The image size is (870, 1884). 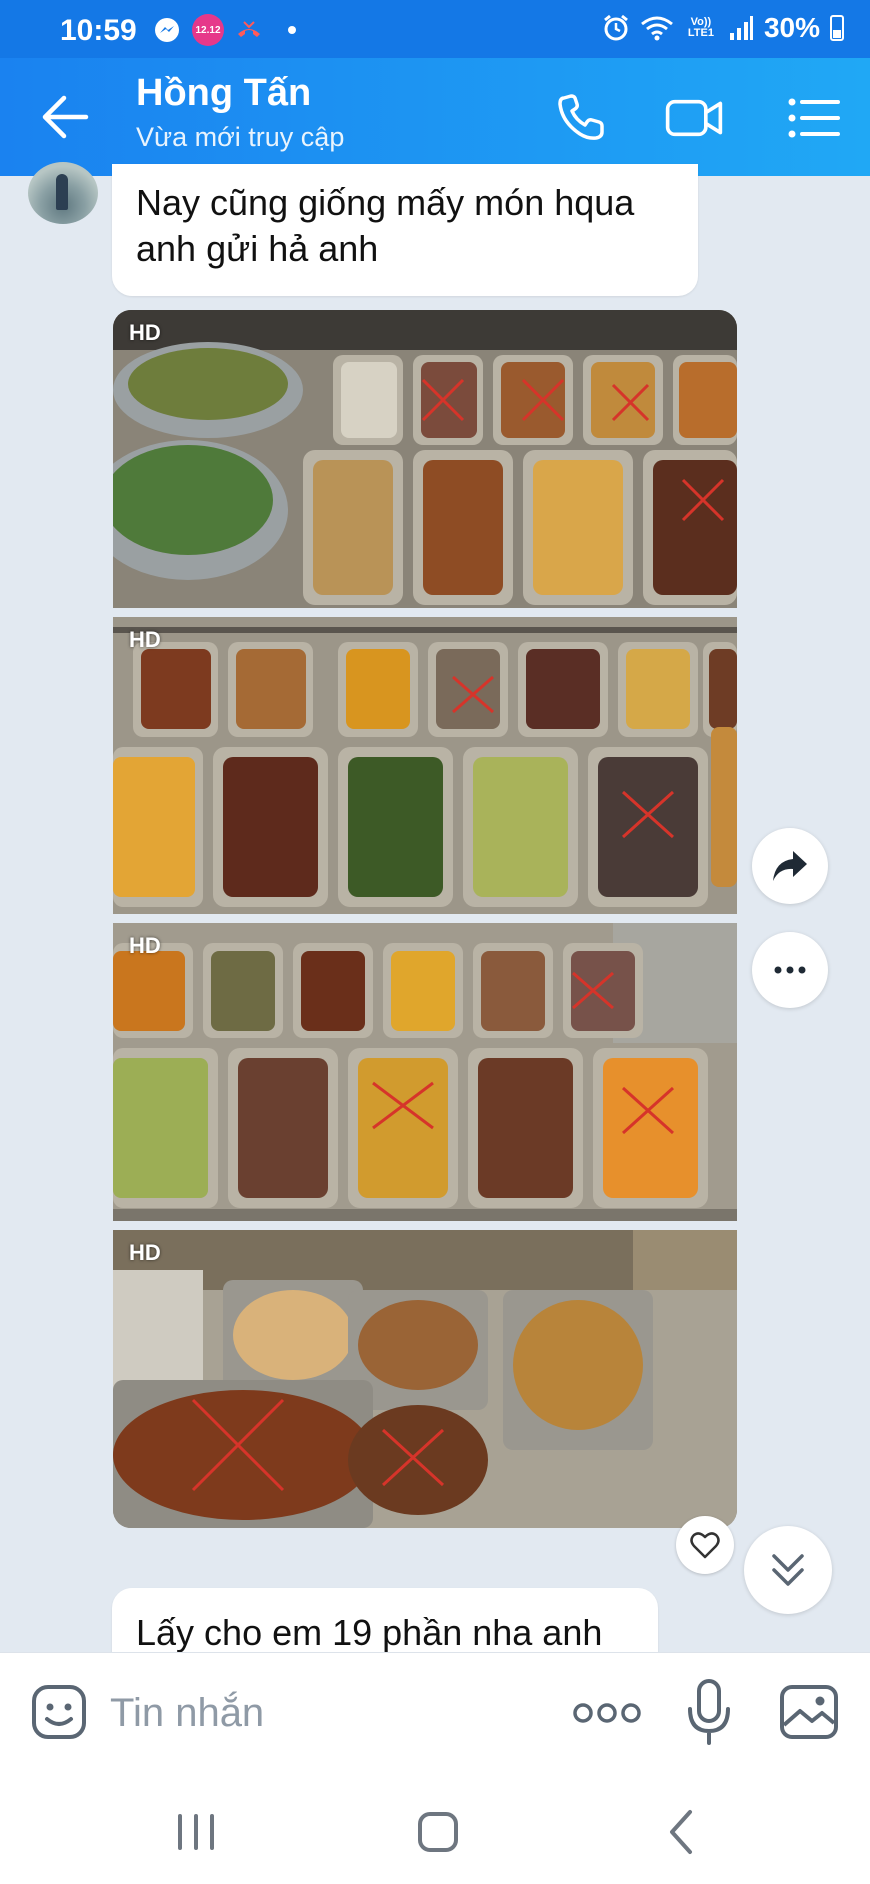 I want to click on alarm-icon, so click(x=616, y=27).